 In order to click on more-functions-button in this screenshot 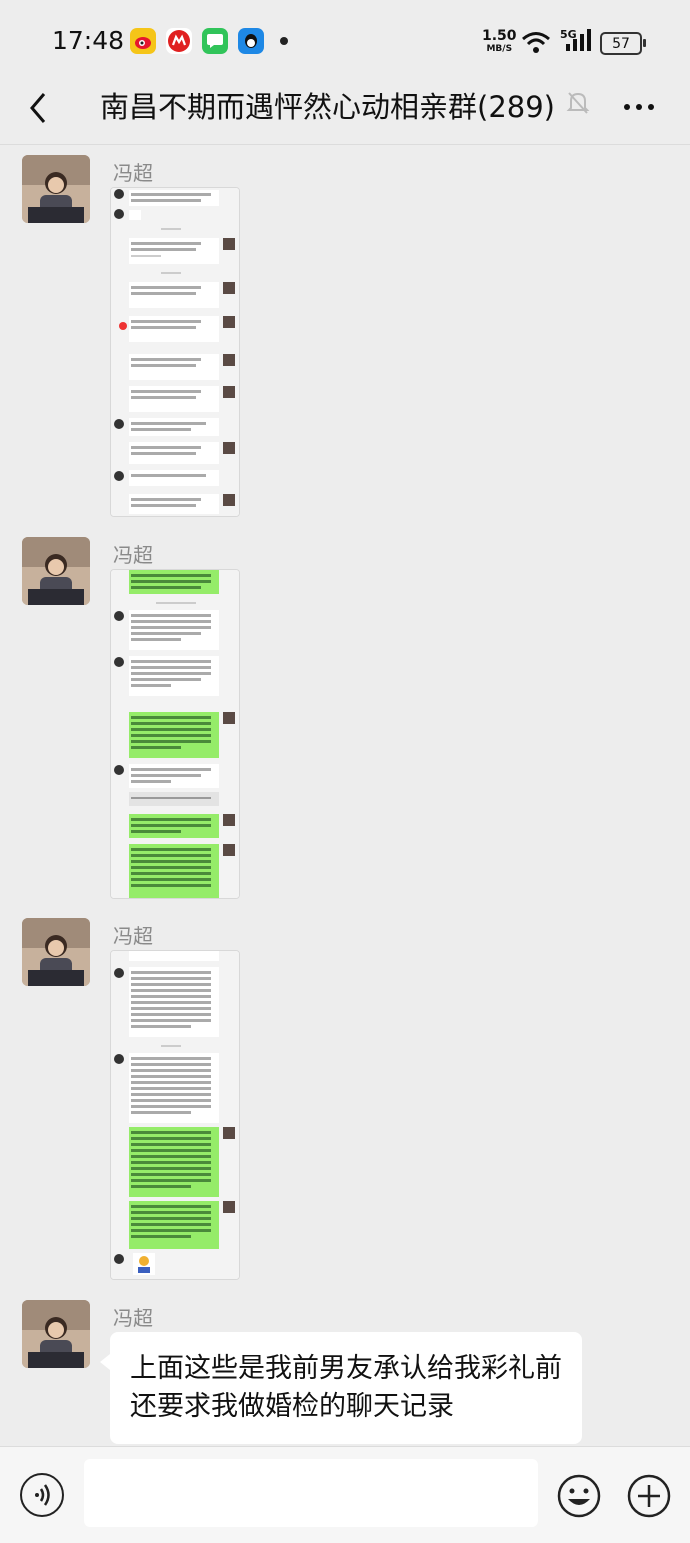, I will do `click(649, 1496)`.